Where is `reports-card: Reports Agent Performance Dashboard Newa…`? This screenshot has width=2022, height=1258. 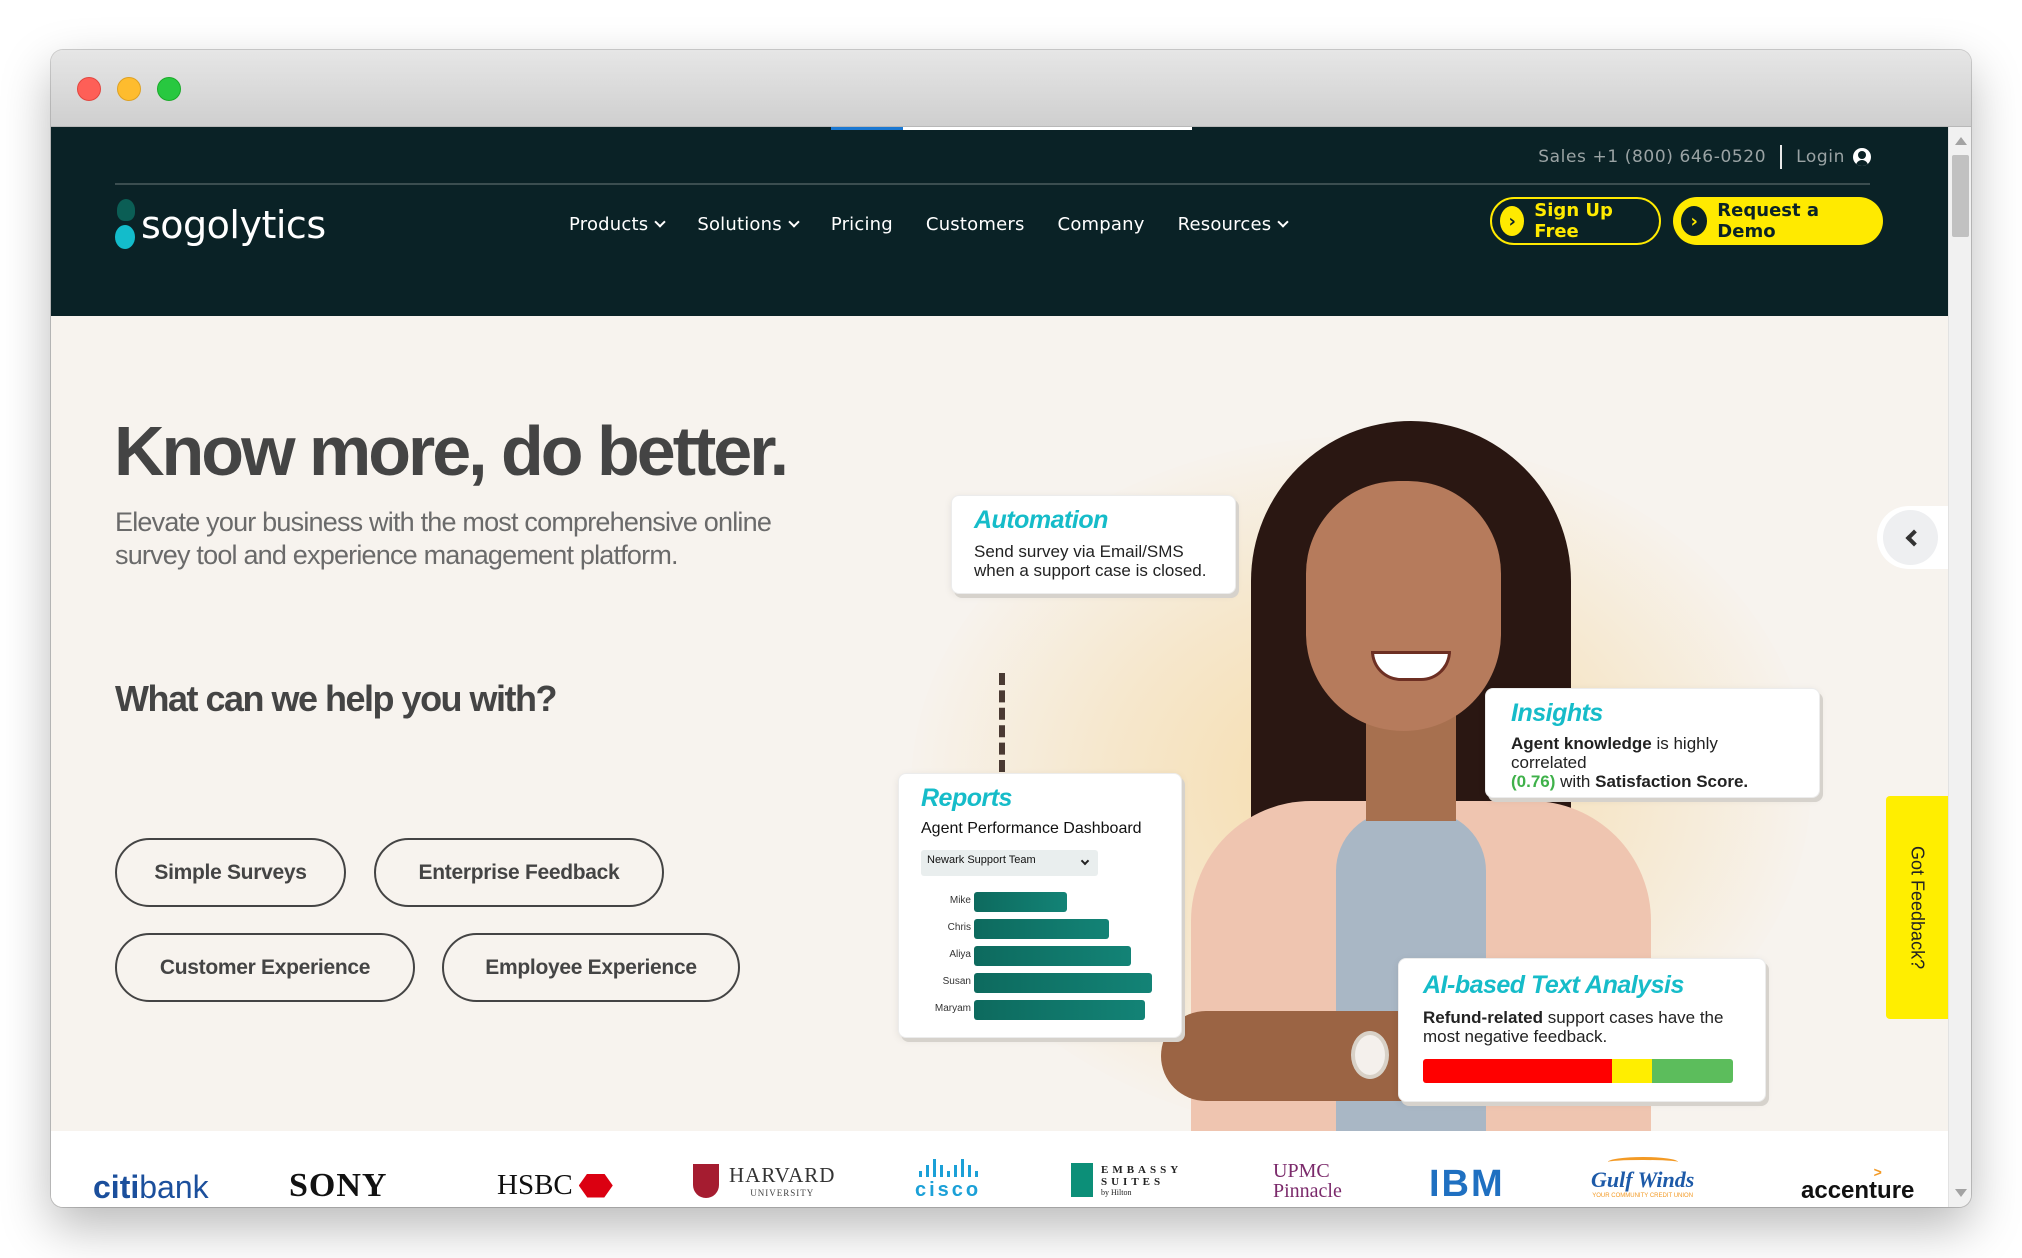 reports-card: Reports Agent Performance Dashboard Newa… is located at coordinates (1040, 905).